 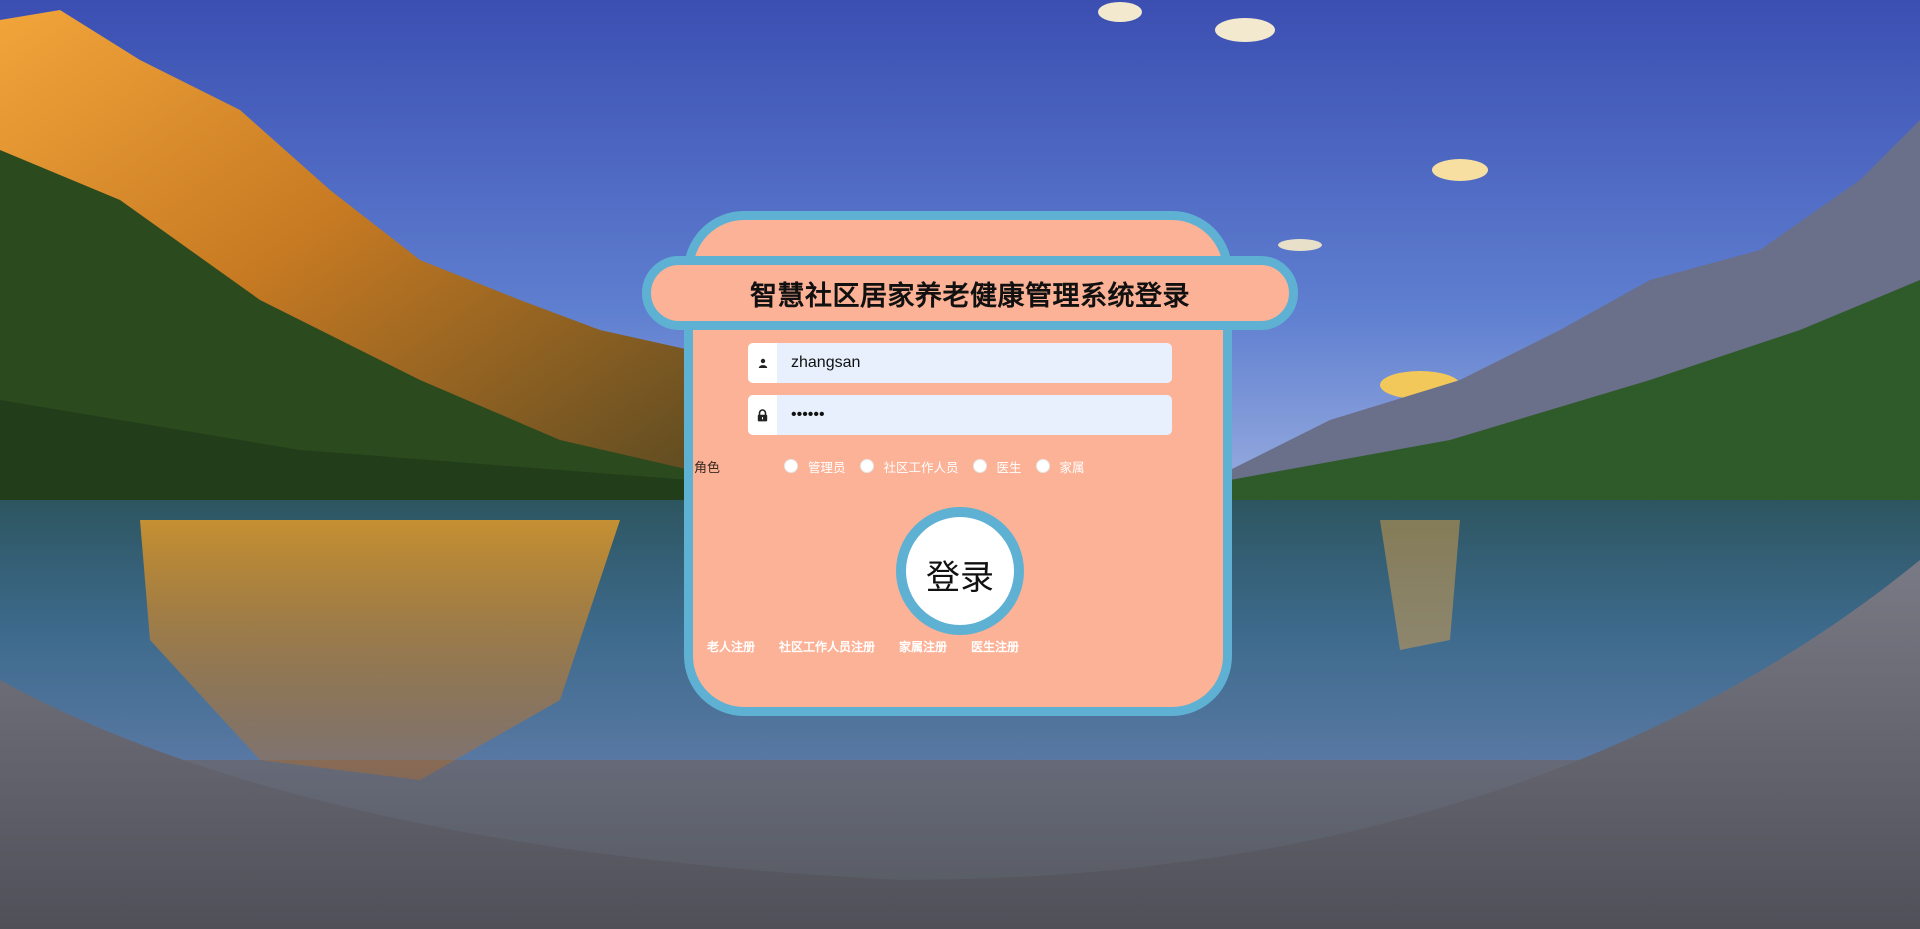 I want to click on password-input, so click(x=974, y=415).